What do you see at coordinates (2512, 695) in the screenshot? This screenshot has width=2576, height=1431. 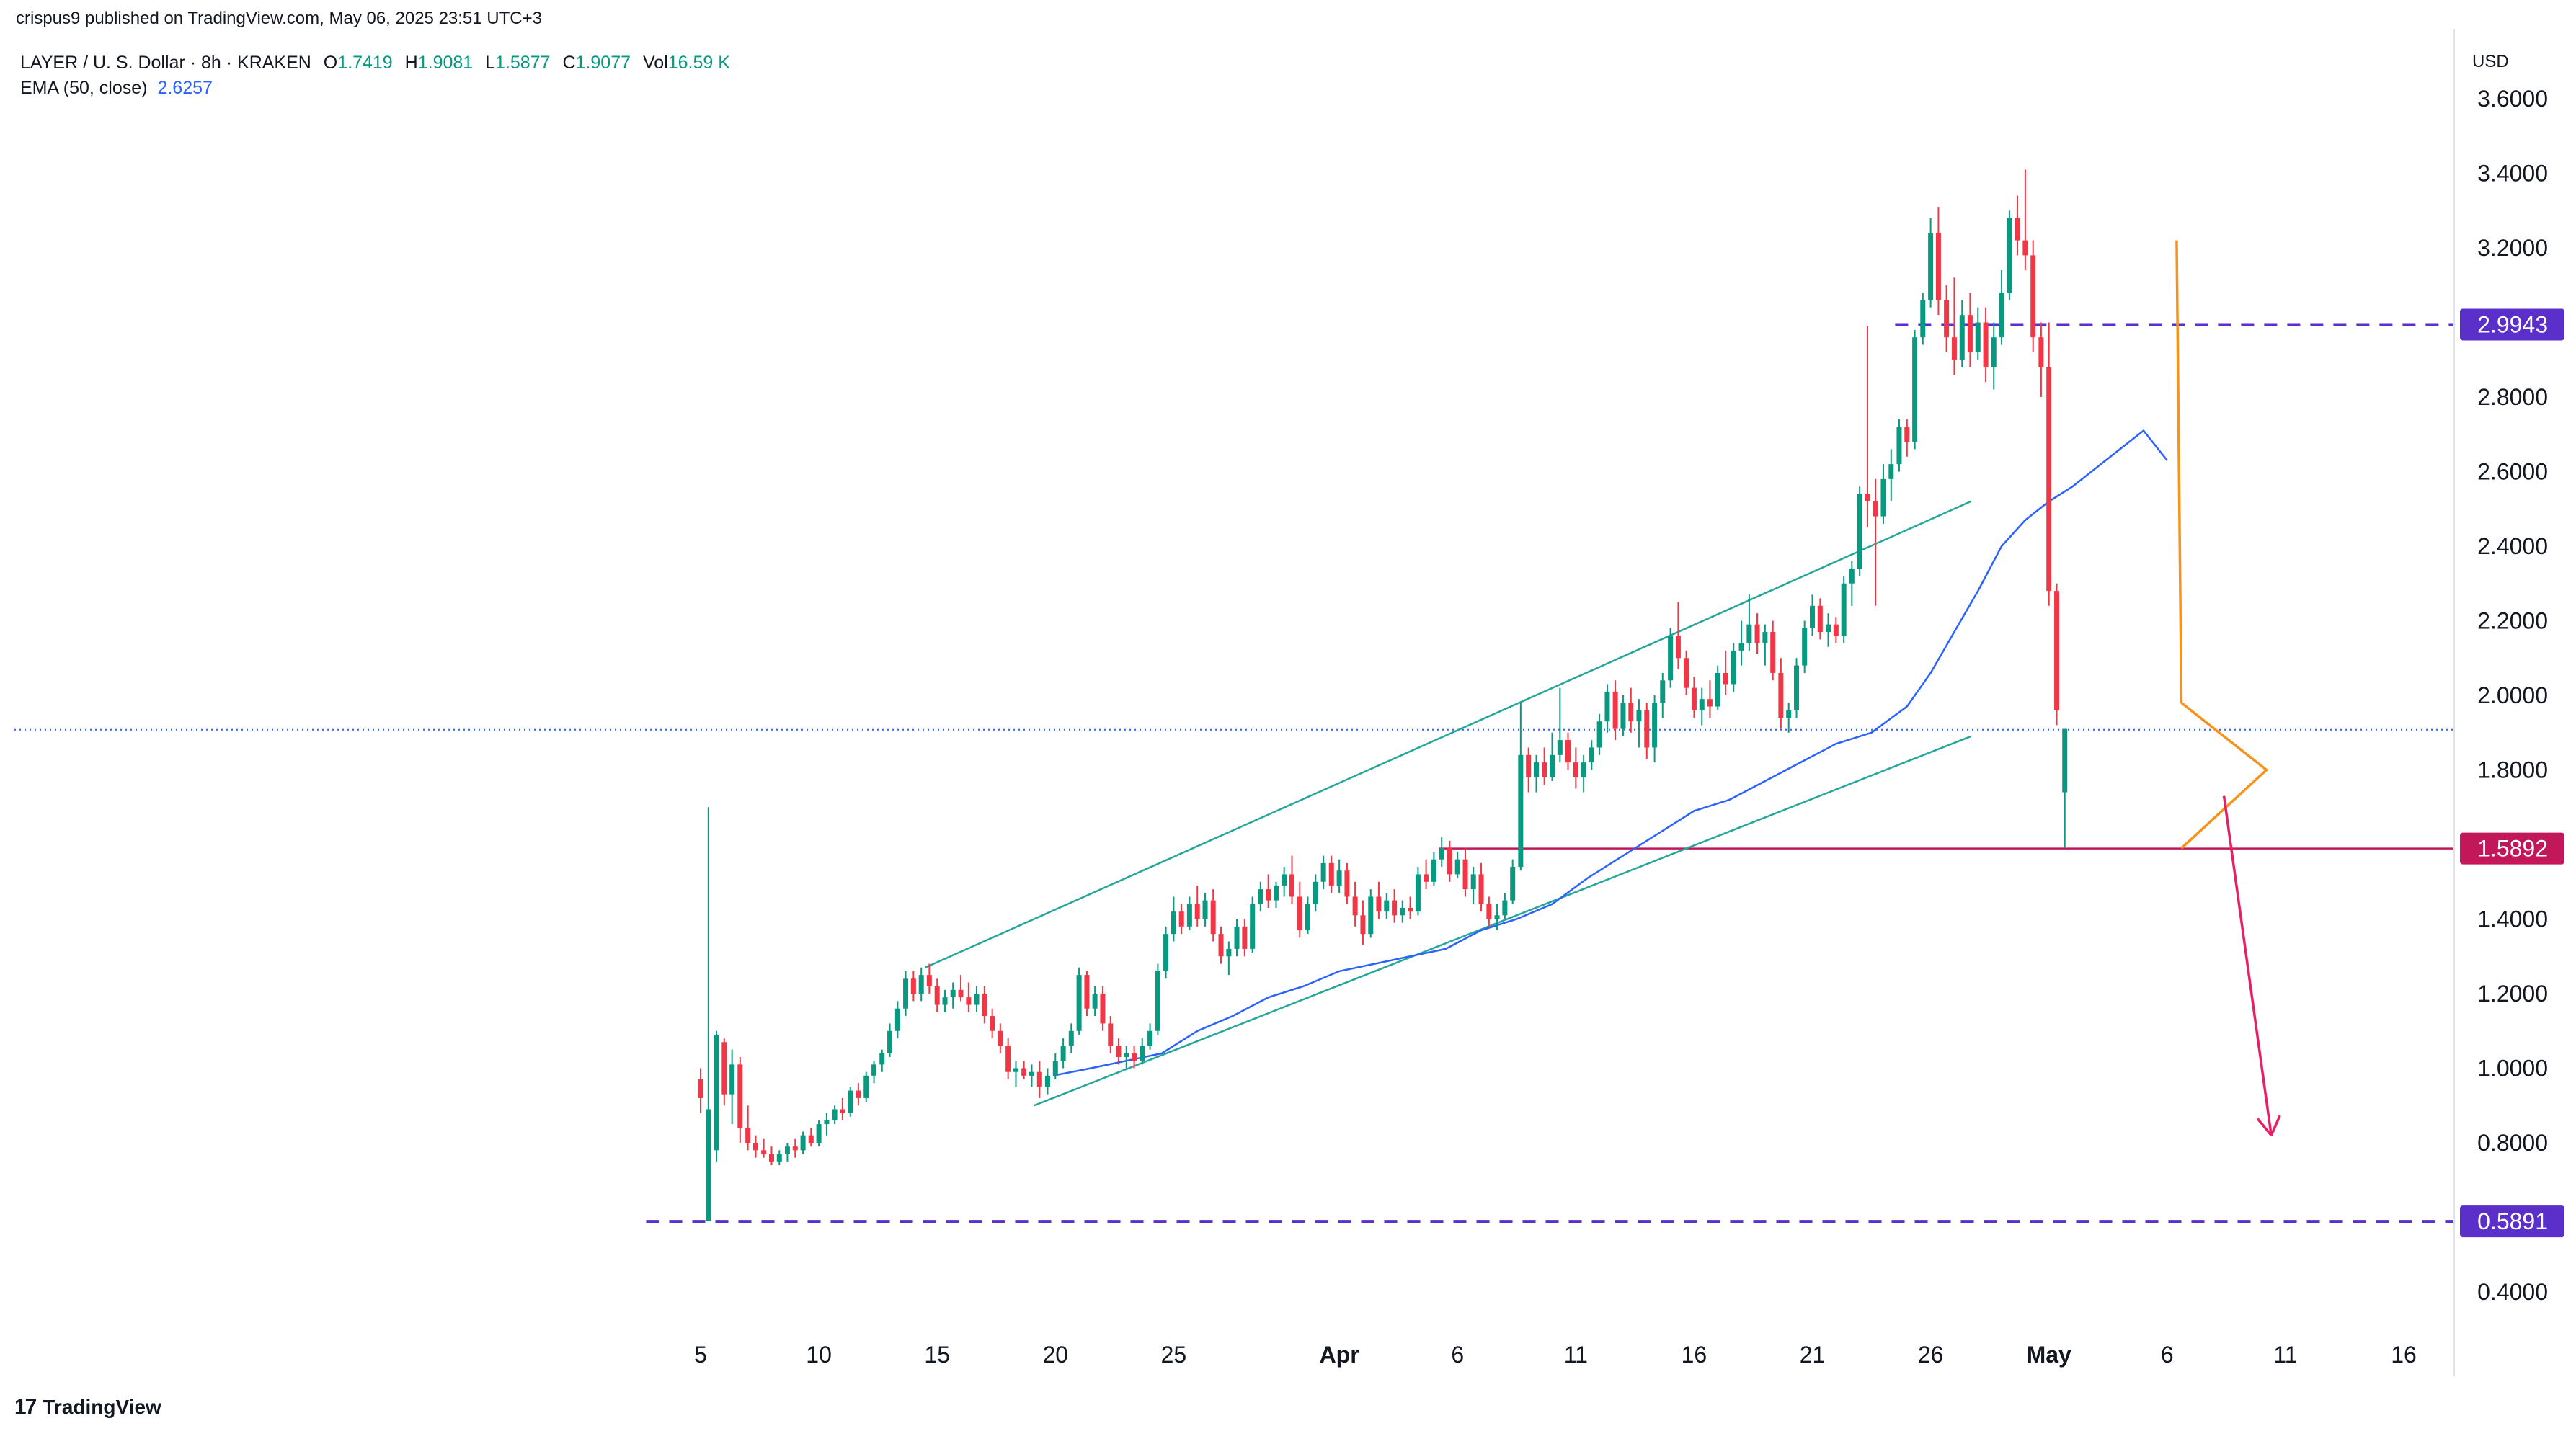 I see `y-tick-label: 2.0000` at bounding box center [2512, 695].